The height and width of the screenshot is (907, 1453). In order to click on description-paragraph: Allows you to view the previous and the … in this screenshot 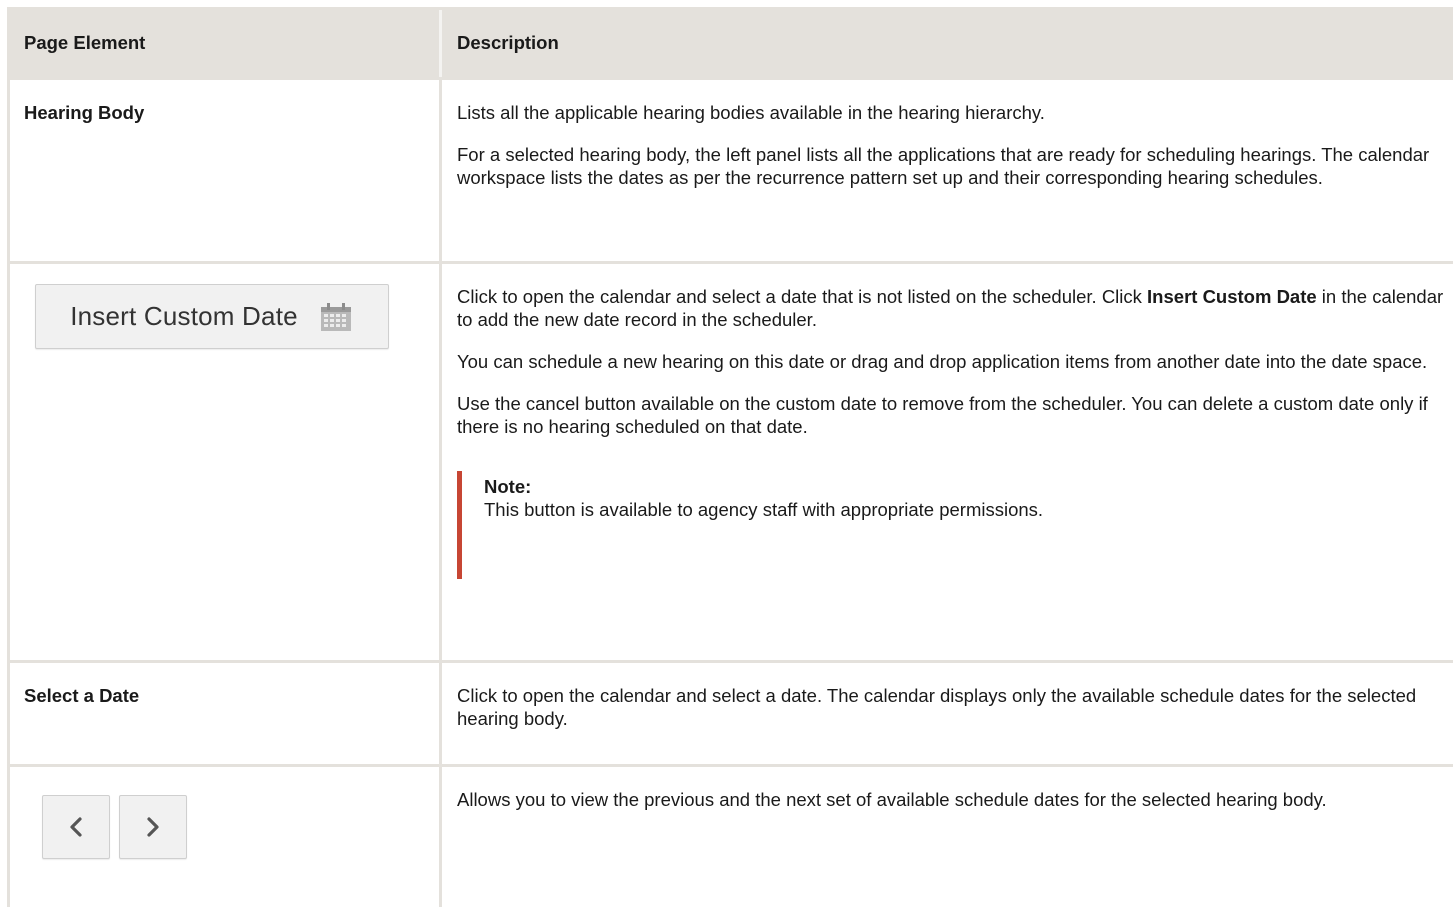, I will do `click(892, 799)`.